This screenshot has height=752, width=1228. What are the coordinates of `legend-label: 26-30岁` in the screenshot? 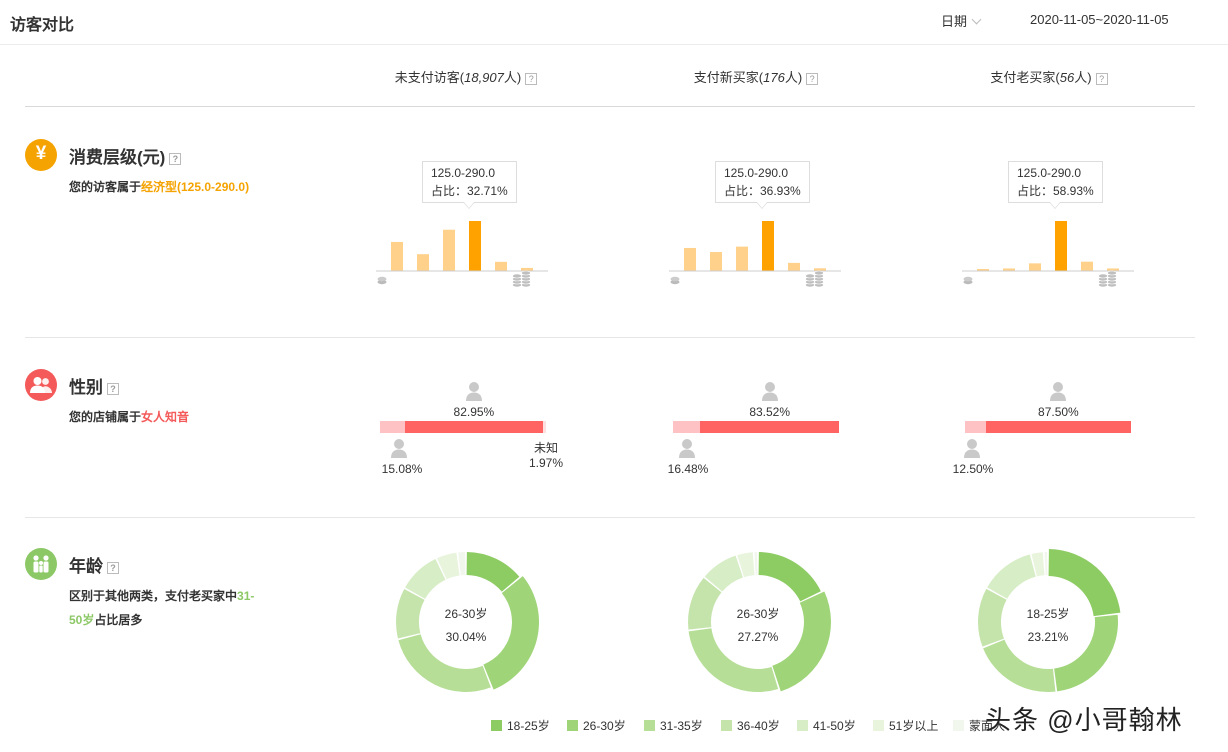 It's located at (604, 726).